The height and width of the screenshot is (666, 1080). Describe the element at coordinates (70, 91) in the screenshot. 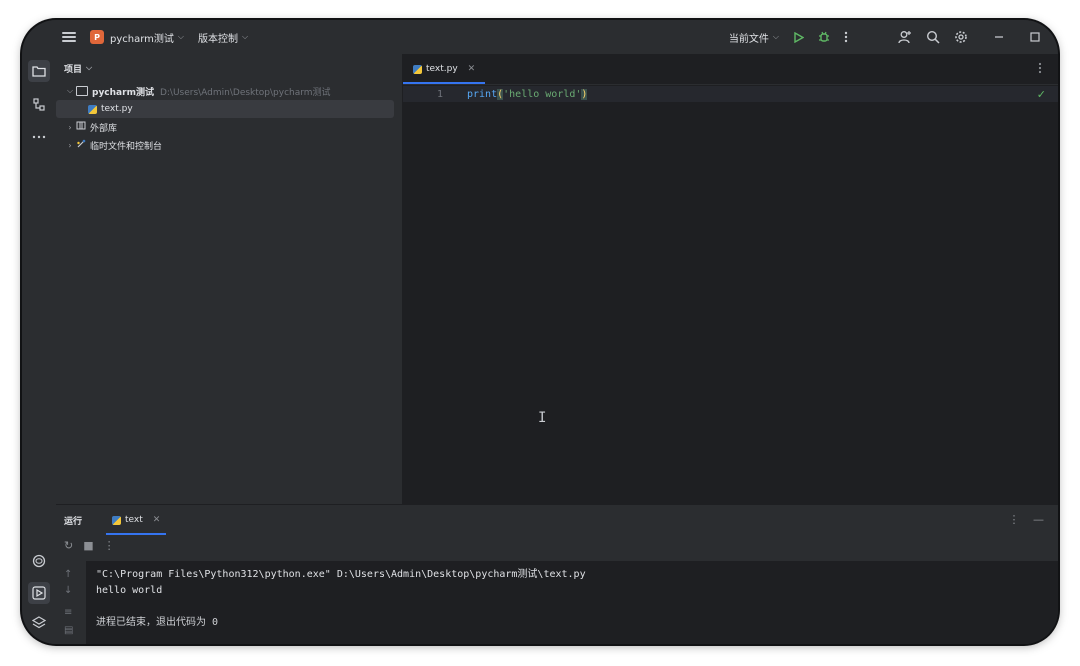

I see `expand-arrow-icon: ⌵` at that location.